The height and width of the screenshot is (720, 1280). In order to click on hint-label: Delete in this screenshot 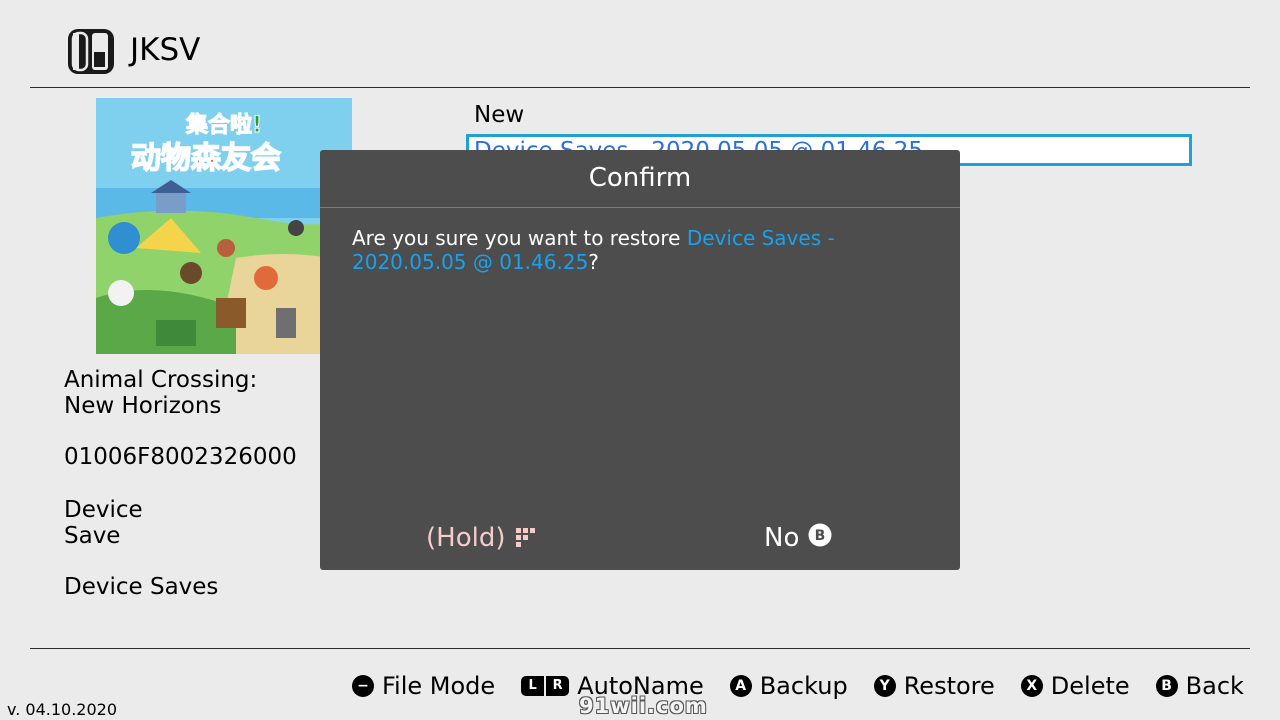, I will do `click(1090, 686)`.